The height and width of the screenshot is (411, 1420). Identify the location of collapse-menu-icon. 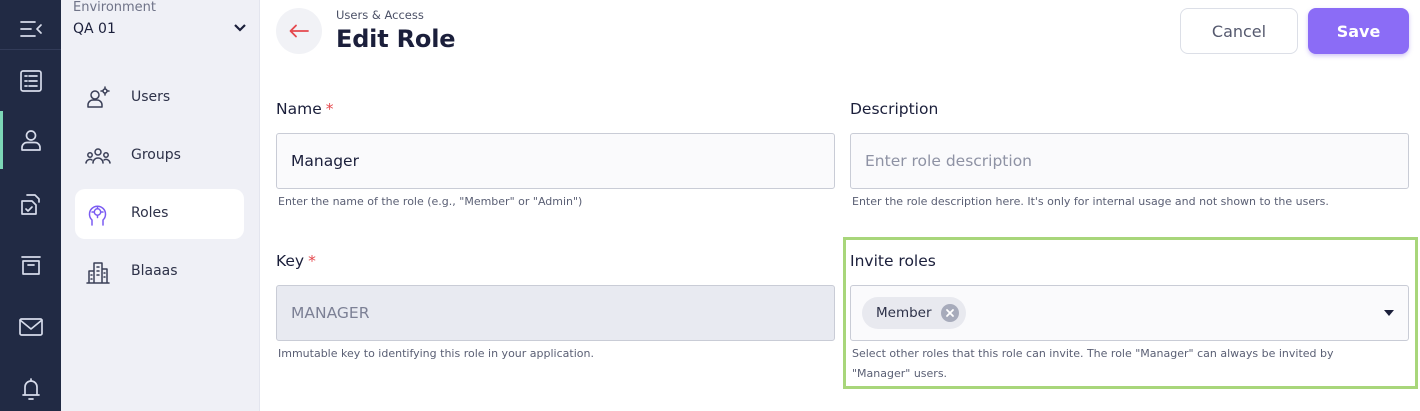
(30, 29).